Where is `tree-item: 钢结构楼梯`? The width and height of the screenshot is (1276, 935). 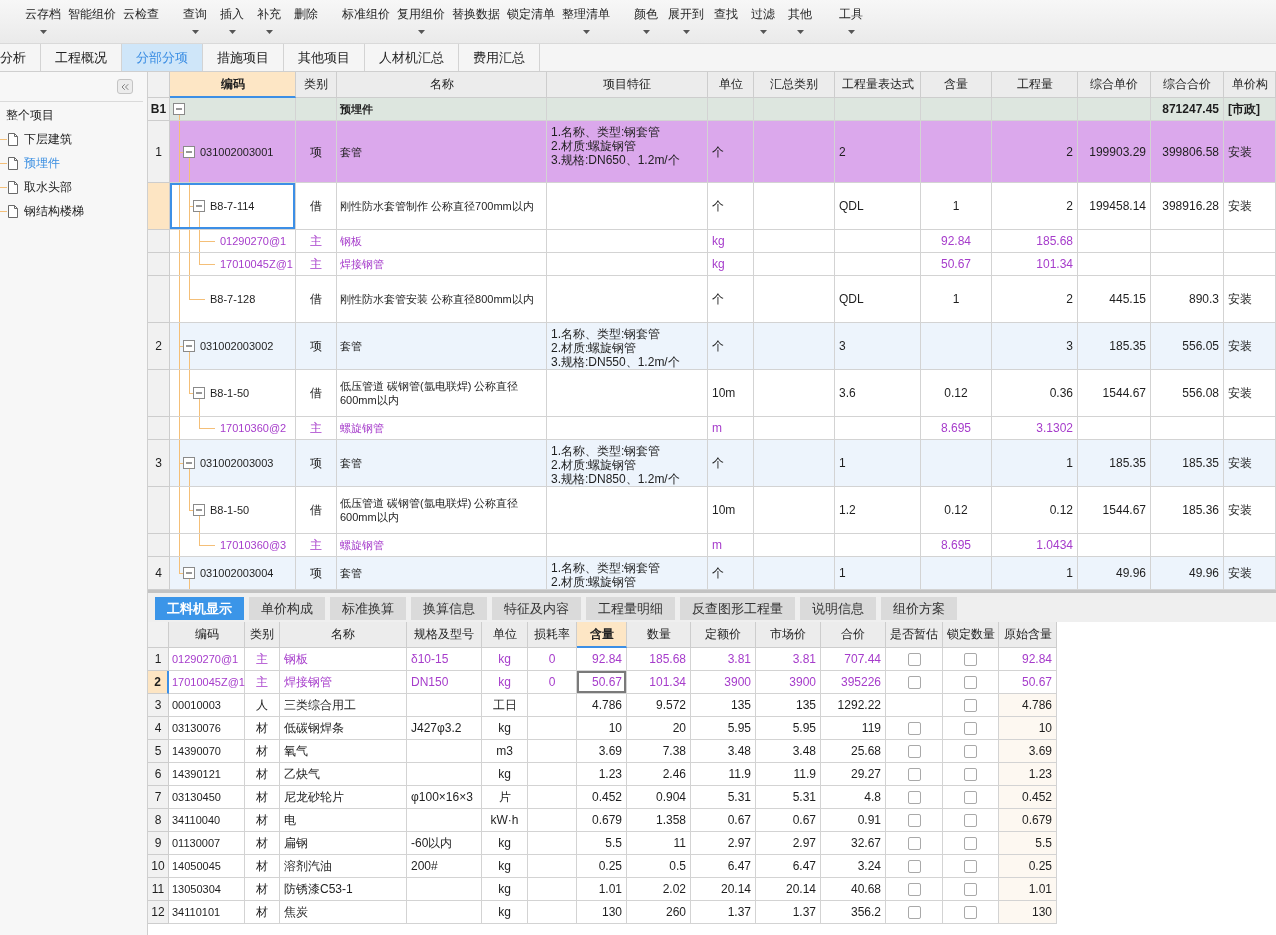
tree-item: 钢结构楼梯 is located at coordinates (44, 211).